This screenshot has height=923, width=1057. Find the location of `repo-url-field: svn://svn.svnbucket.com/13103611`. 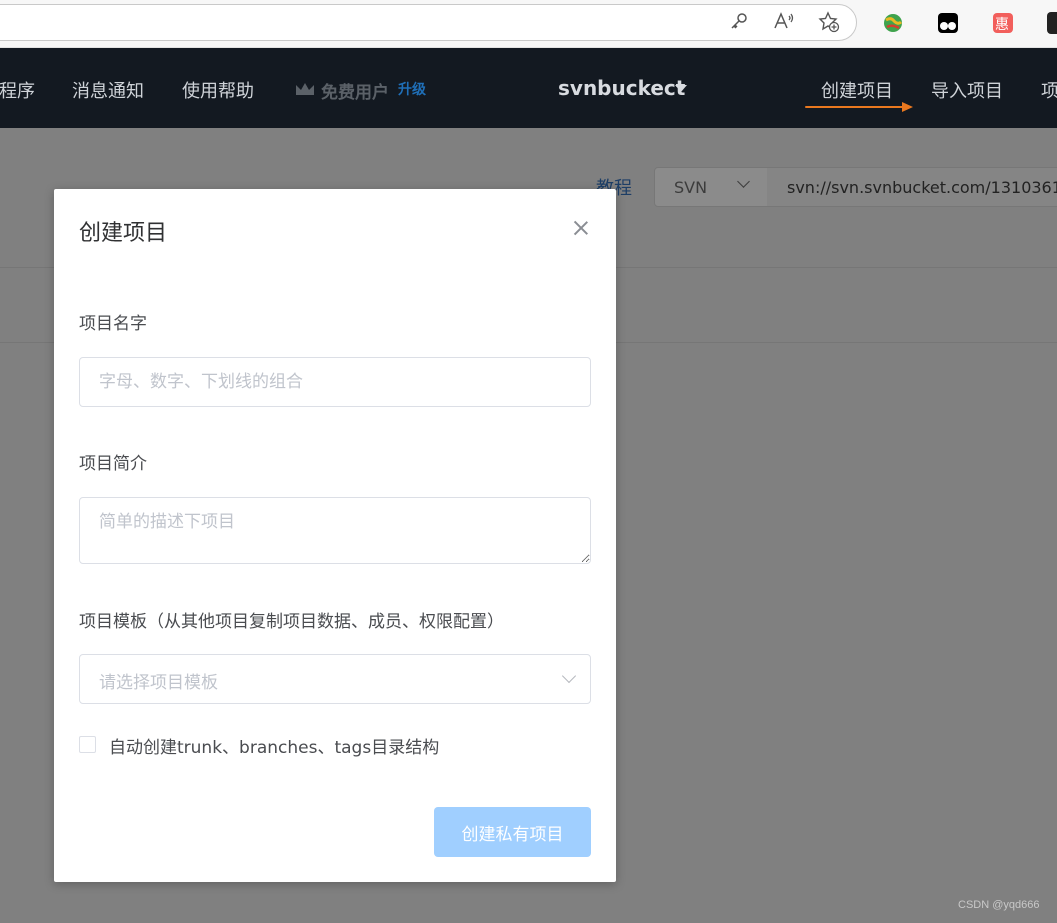

repo-url-field: svn://svn.svnbucket.com/13103611 is located at coordinates (912, 187).